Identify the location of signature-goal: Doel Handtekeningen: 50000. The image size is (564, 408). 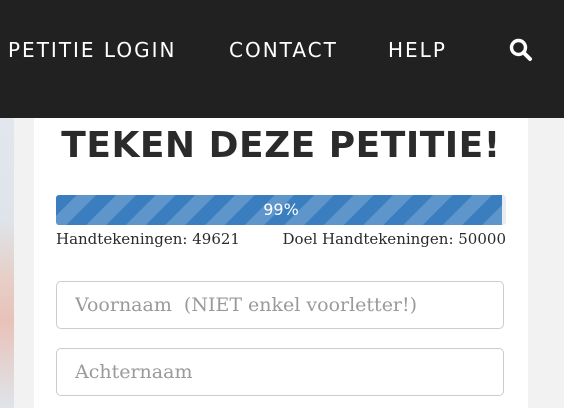
(394, 239).